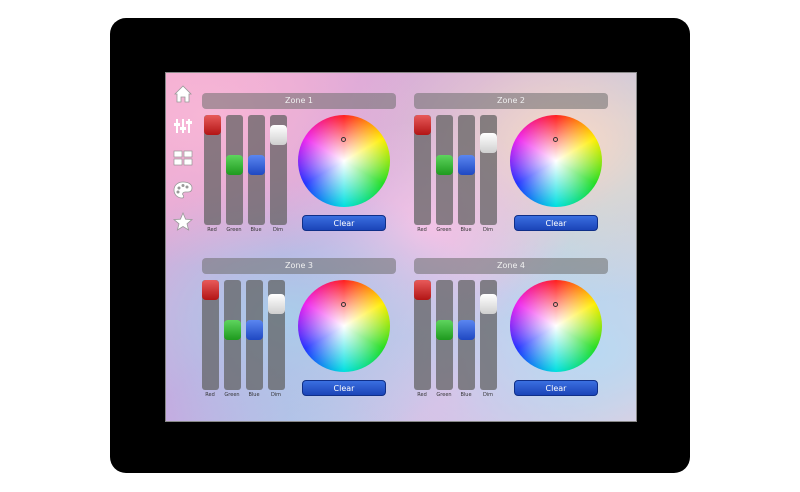 The image size is (800, 492). I want to click on sliders-icon, so click(183, 126).